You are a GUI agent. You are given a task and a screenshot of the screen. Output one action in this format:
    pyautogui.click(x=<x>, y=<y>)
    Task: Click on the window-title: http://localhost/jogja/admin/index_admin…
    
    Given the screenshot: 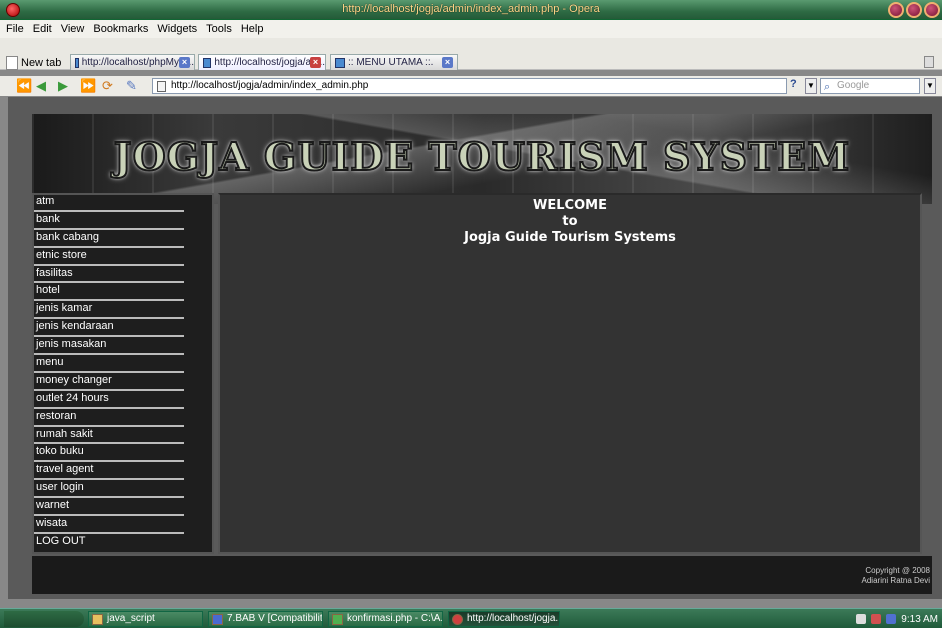 What is the action you would take?
    pyautogui.click(x=471, y=9)
    